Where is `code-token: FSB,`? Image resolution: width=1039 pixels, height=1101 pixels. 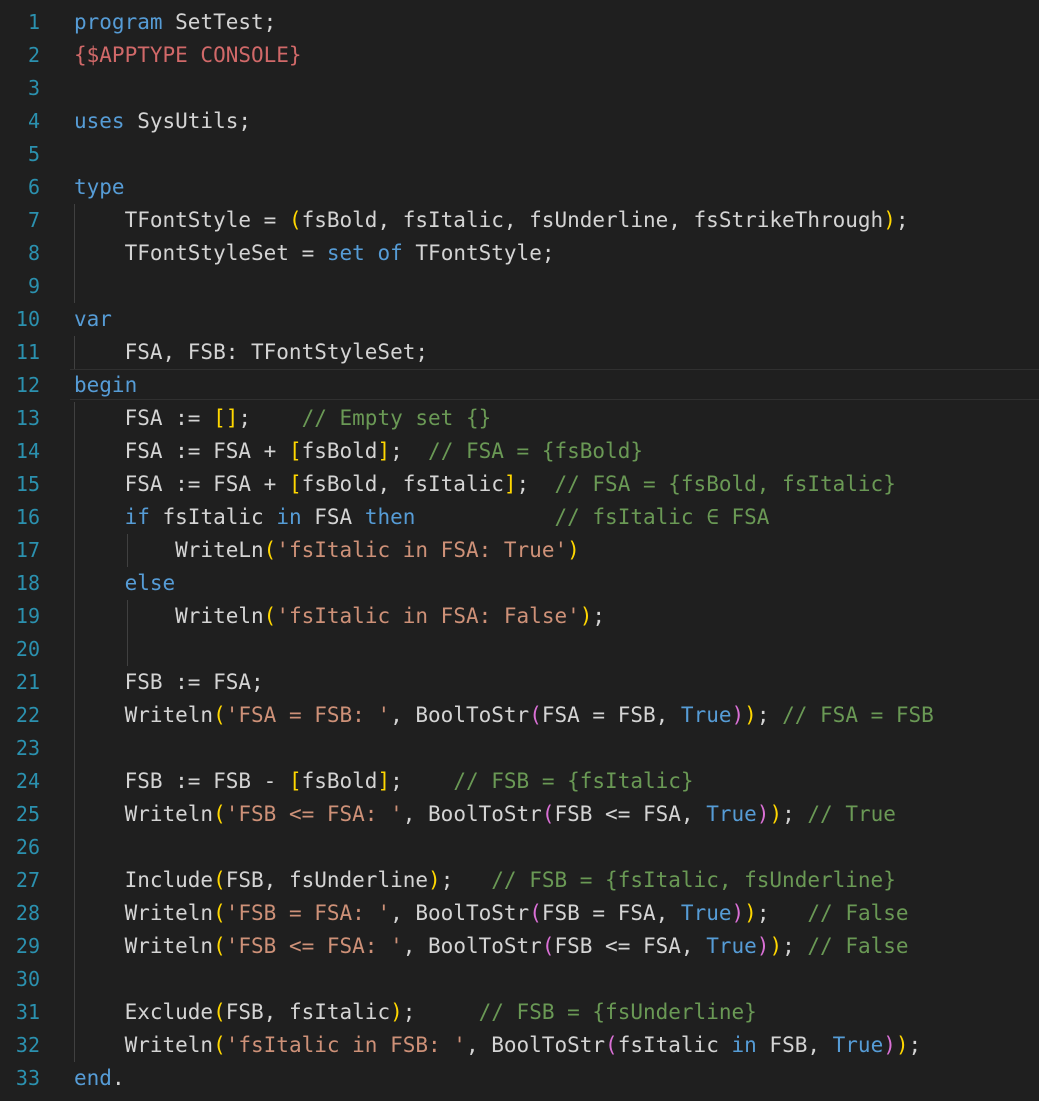
code-token: FSB, is located at coordinates (794, 1045).